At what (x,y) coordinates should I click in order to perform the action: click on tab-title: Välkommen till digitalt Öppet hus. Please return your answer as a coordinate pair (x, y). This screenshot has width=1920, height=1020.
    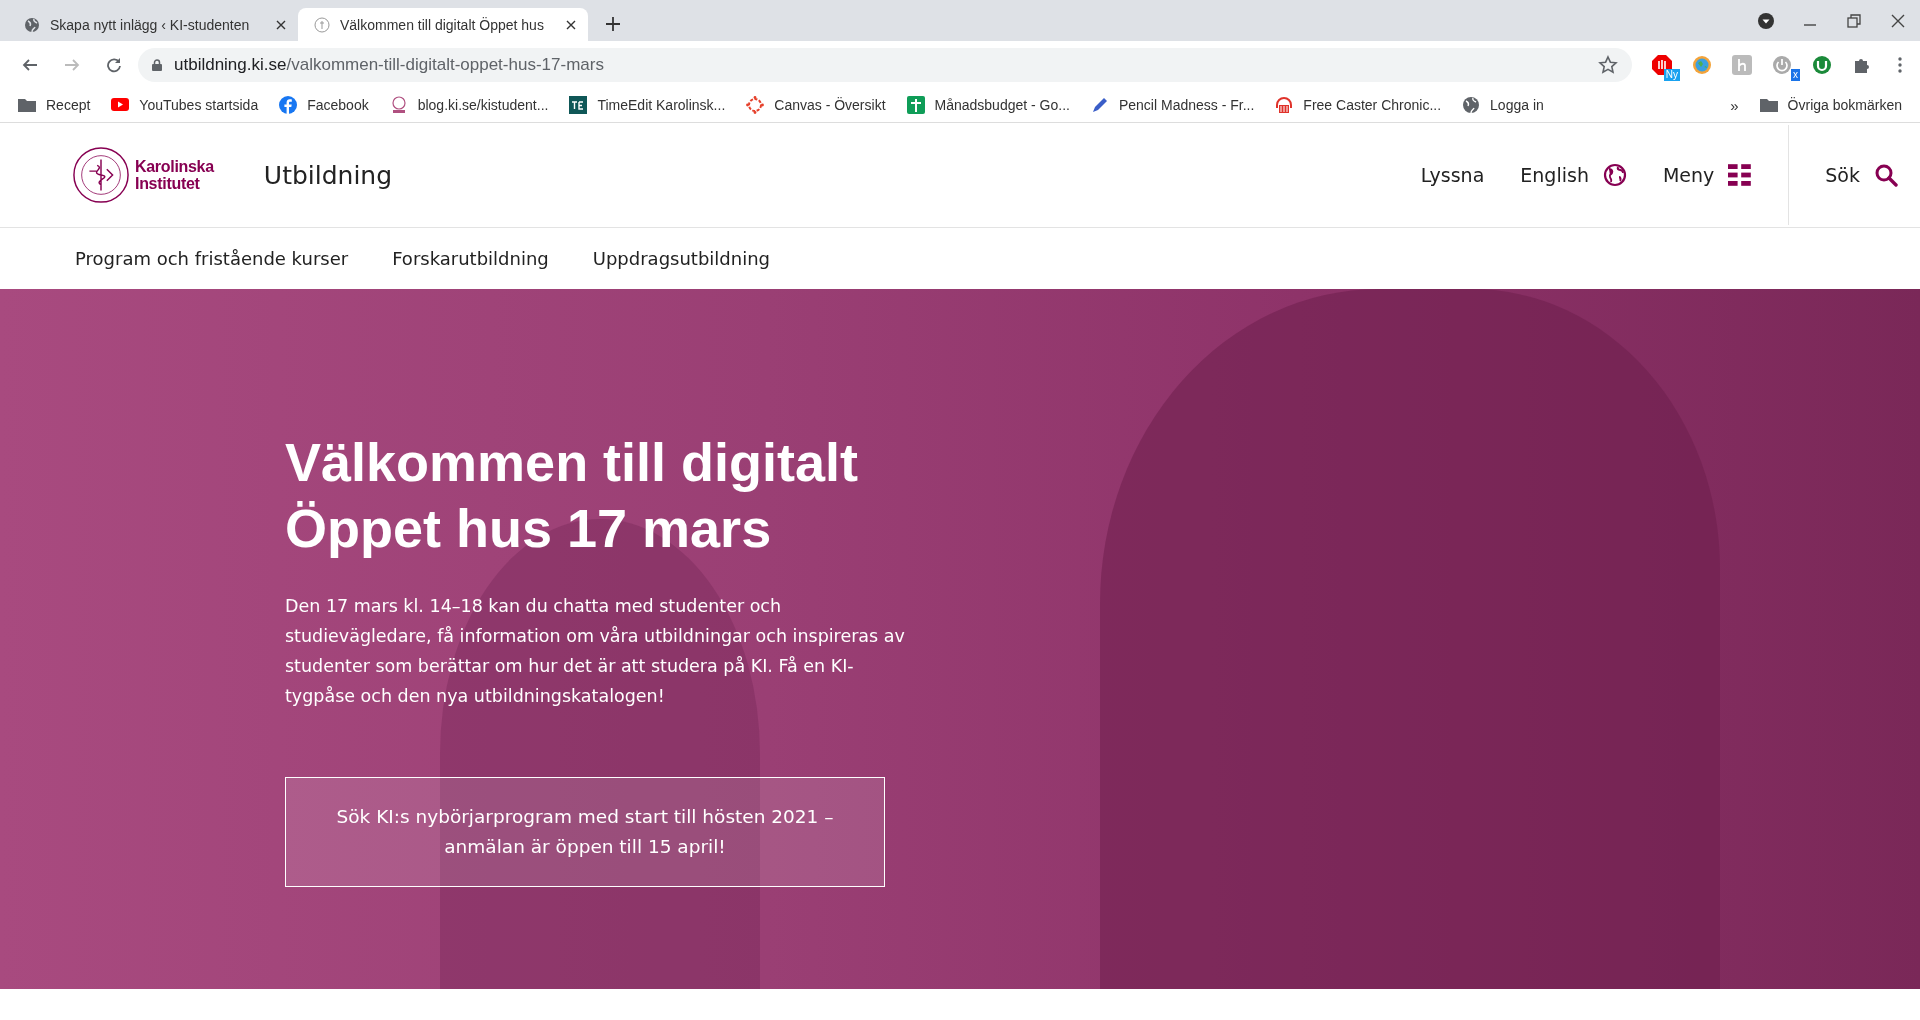
    Looking at the image, I should click on (442, 24).